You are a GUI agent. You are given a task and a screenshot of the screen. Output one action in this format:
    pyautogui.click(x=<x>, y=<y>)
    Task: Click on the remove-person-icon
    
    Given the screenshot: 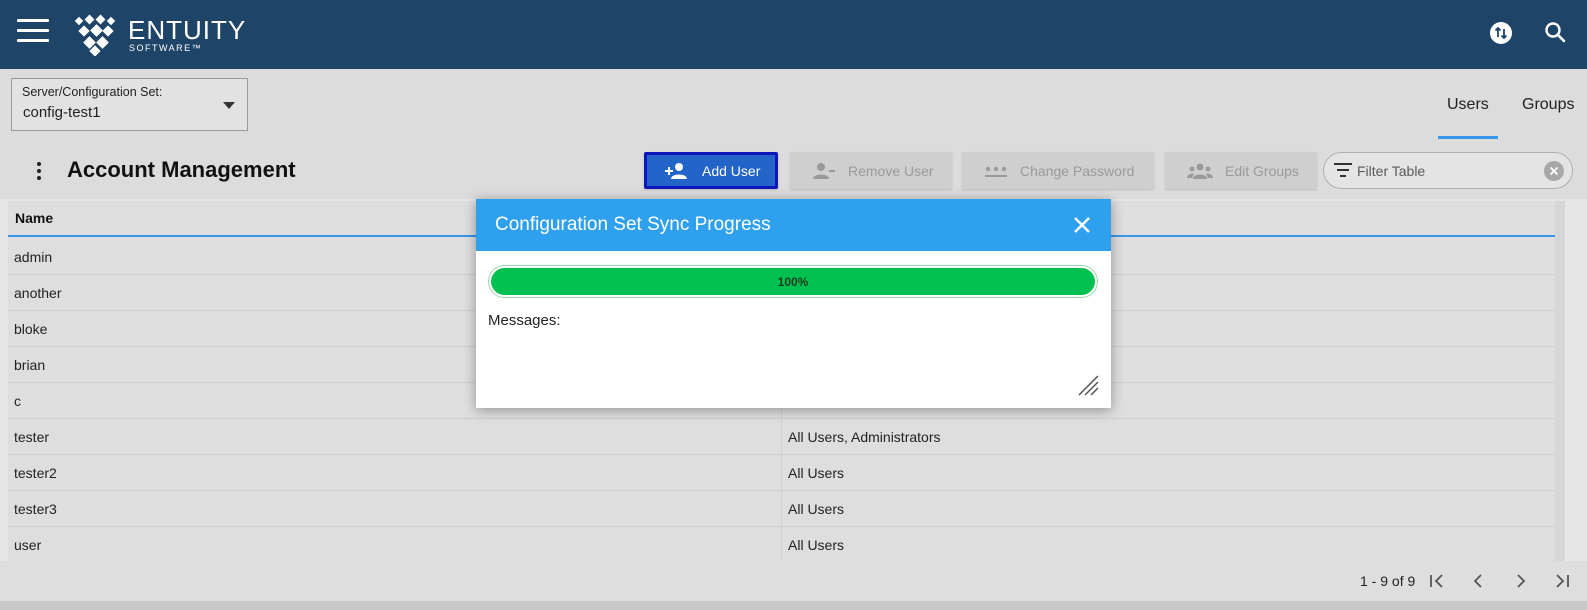 What is the action you would take?
    pyautogui.click(x=824, y=170)
    